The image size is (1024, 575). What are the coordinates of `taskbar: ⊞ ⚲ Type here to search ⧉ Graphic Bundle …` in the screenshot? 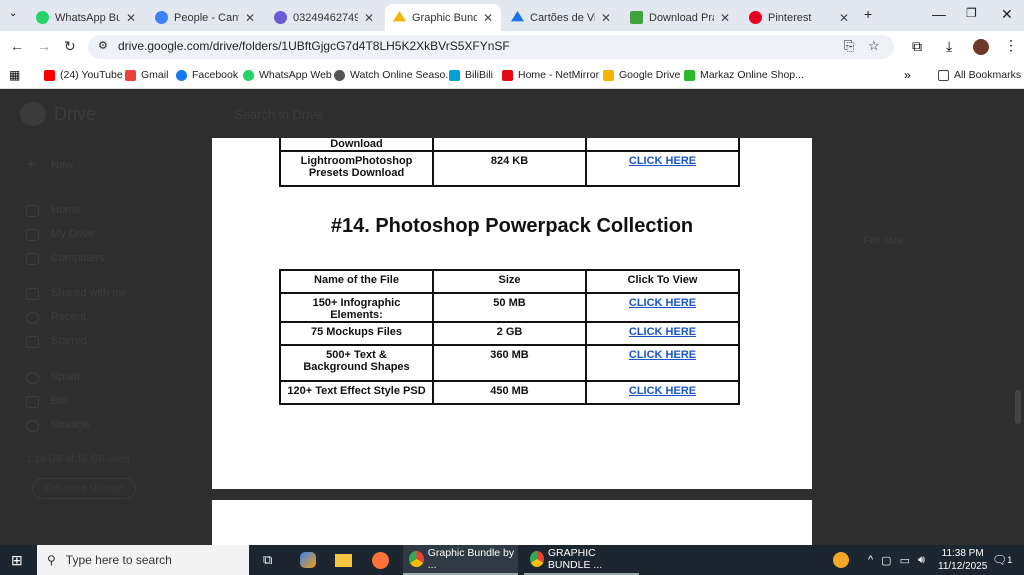 It's located at (512, 560).